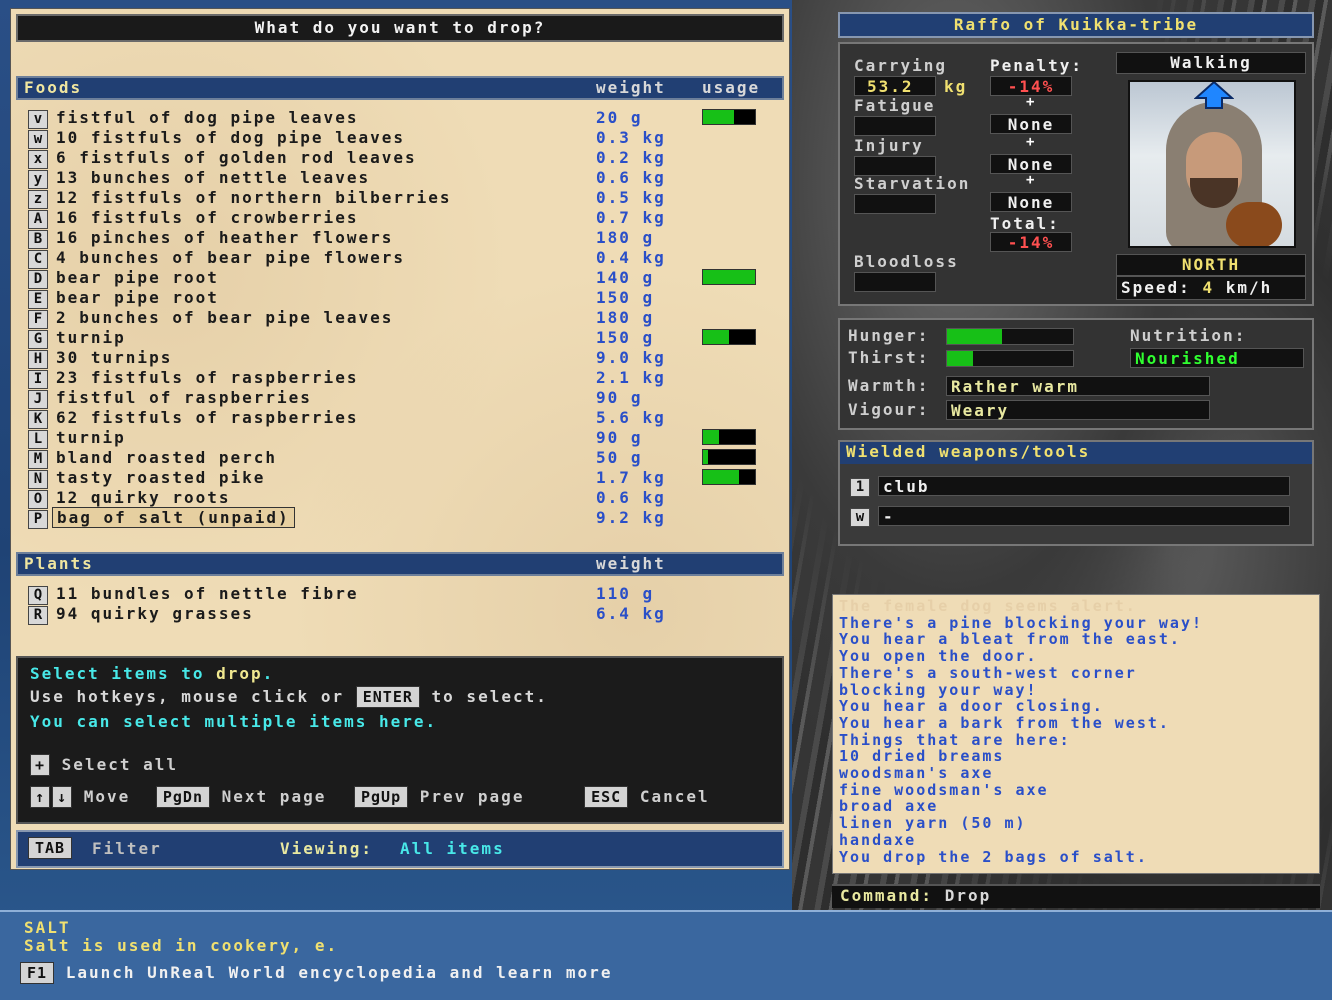 Image resolution: width=1332 pixels, height=1000 pixels. I want to click on hotkey-A: A, so click(38, 219).